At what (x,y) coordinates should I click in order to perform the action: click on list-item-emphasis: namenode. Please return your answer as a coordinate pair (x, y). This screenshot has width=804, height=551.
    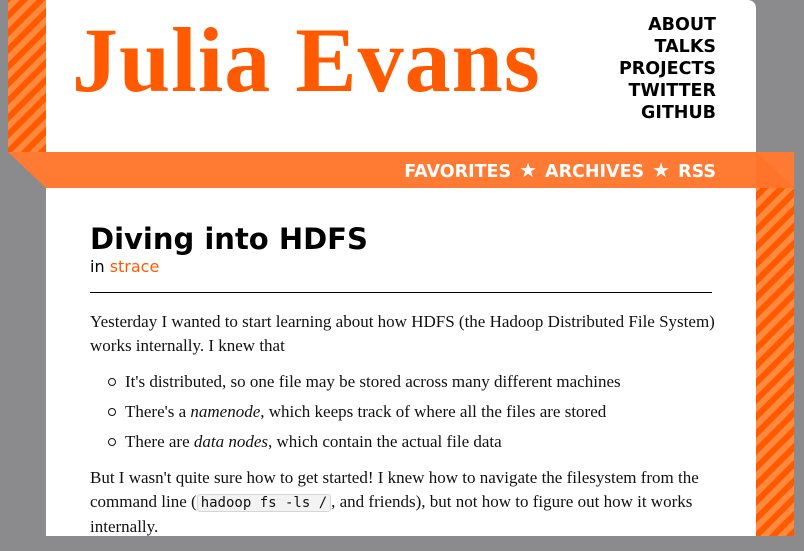
    Looking at the image, I should click on (225, 411).